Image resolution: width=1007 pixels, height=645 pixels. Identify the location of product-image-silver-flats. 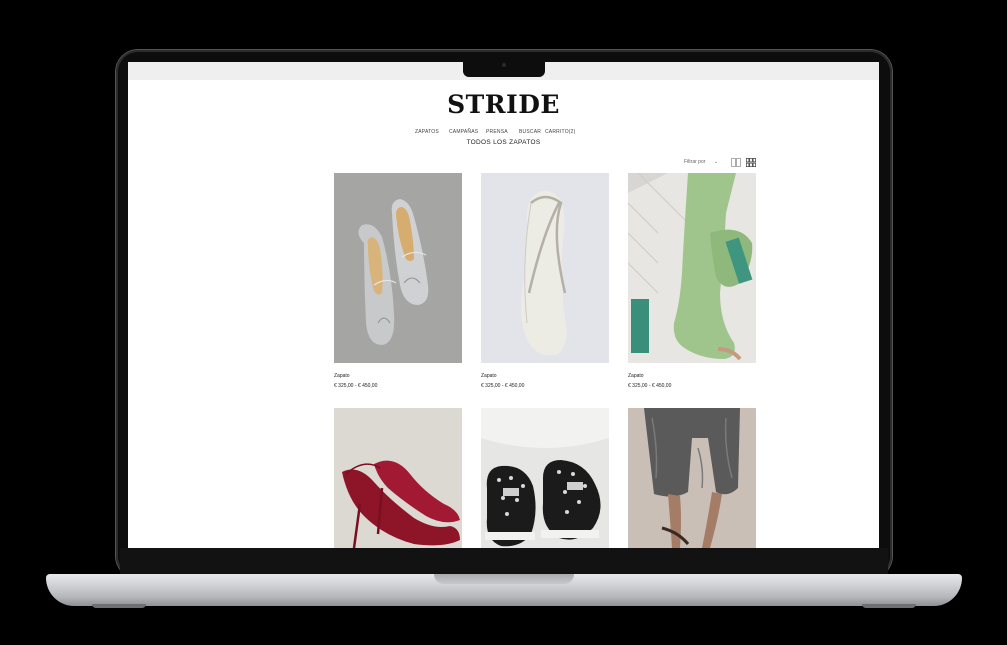
(398, 268).